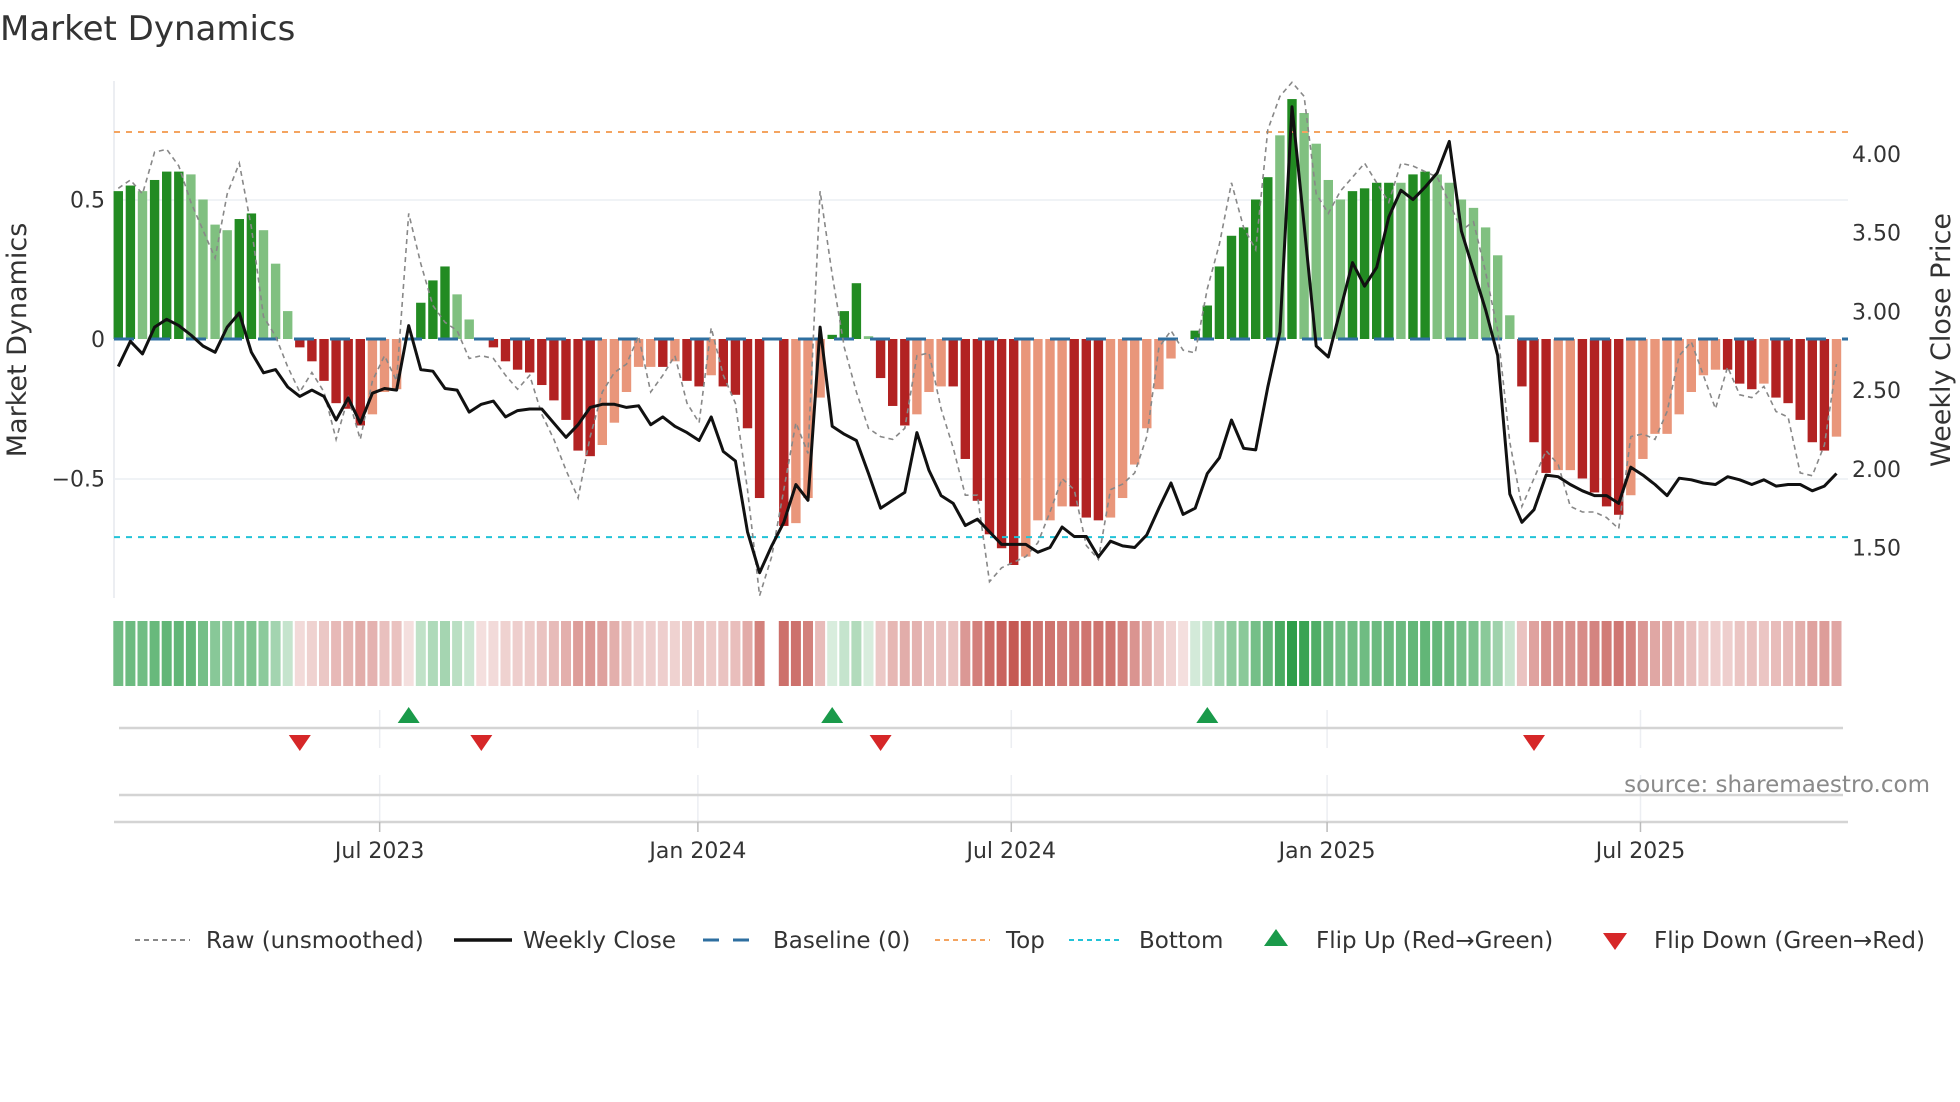 This screenshot has height=1102, width=1960. I want to click on right-tick-label: 2.50, so click(1876, 391).